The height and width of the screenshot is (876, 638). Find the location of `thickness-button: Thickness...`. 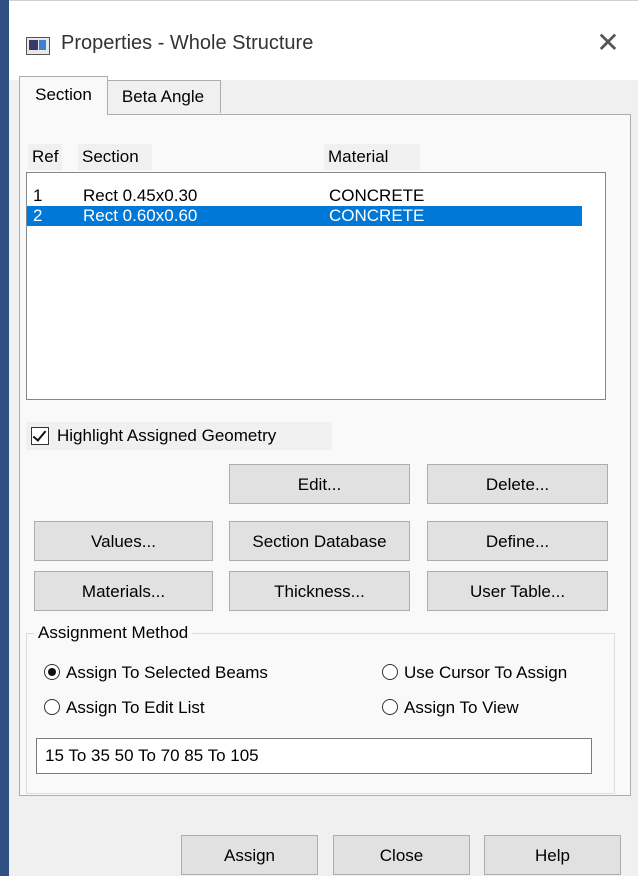

thickness-button: Thickness... is located at coordinates (319, 591).